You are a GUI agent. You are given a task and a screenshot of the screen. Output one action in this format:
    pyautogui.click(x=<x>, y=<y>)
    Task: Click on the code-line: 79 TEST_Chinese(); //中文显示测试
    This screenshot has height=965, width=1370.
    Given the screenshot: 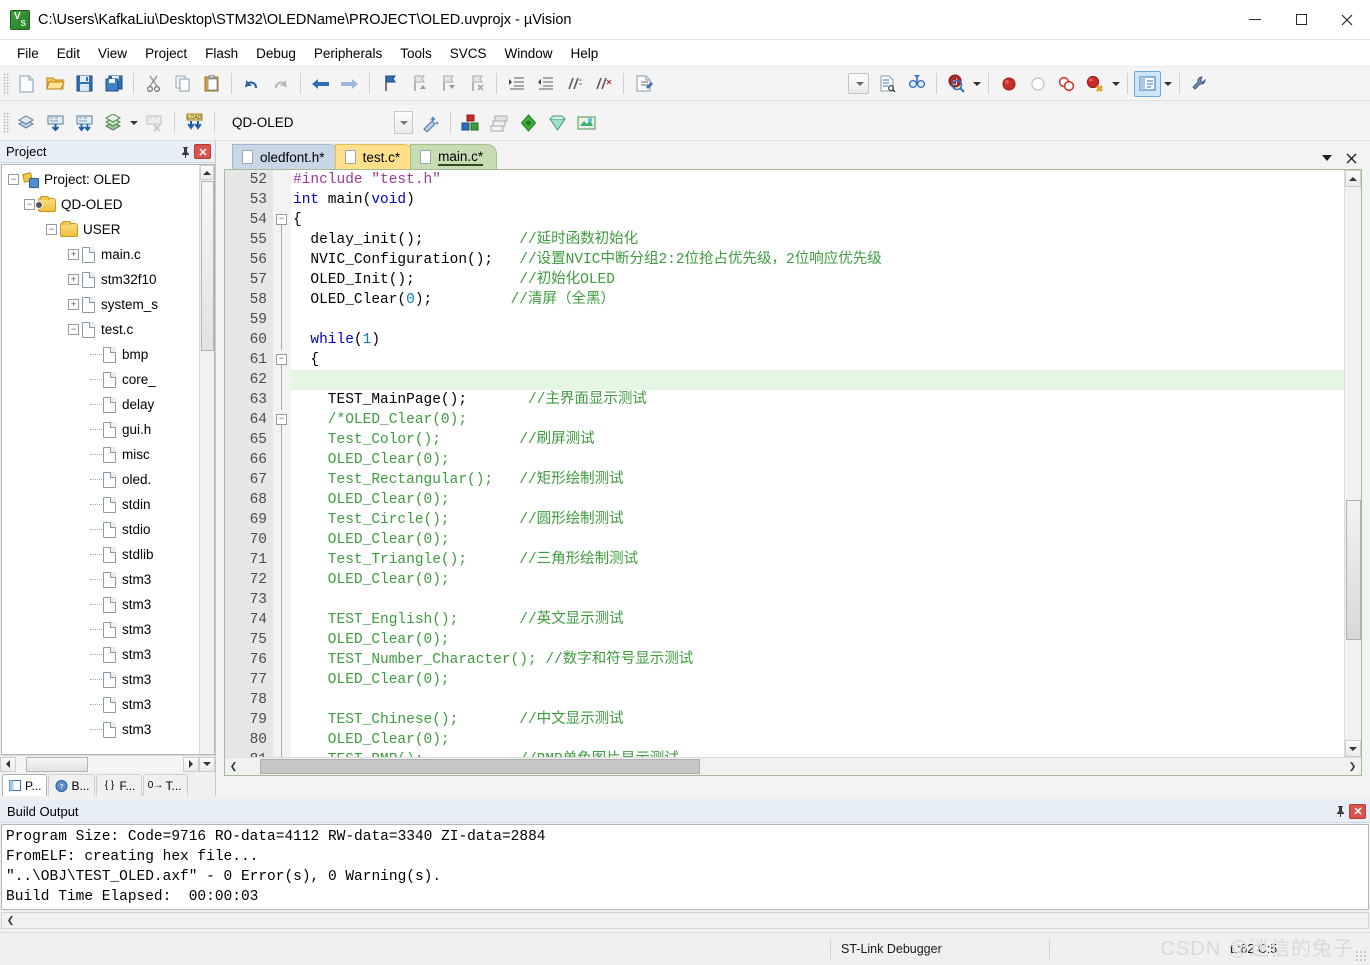 What is the action you would take?
    pyautogui.click(x=784, y=720)
    